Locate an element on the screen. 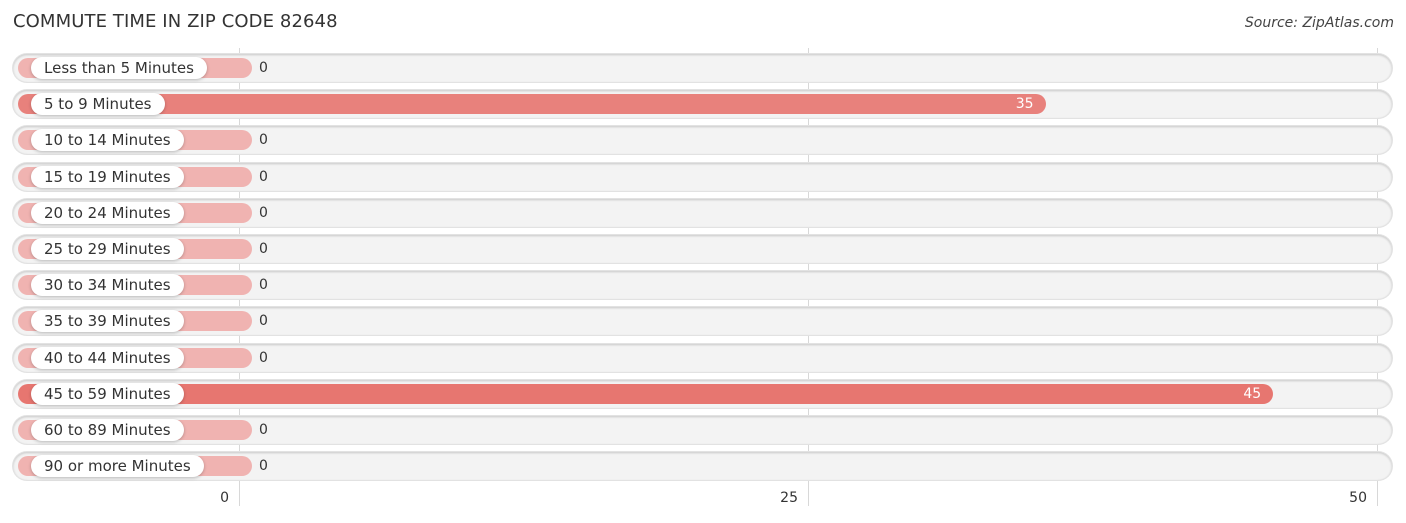  category-label: 60 to 89 Minutes is located at coordinates (107, 430).